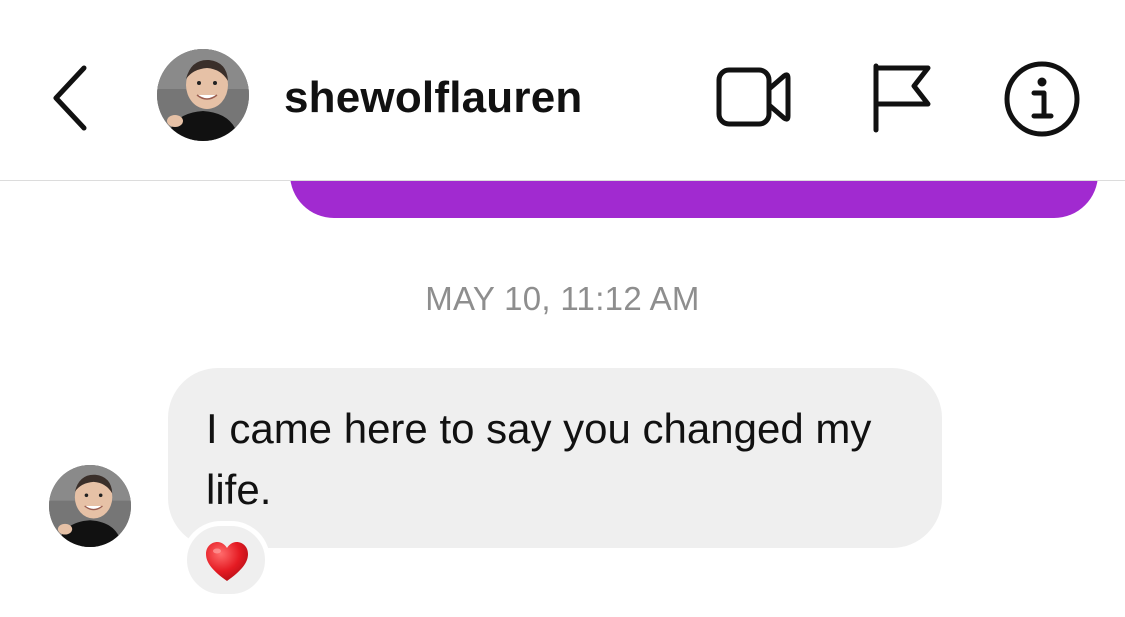 Image resolution: width=1125 pixels, height=617 pixels. I want to click on video-camera-icon, so click(753, 97).